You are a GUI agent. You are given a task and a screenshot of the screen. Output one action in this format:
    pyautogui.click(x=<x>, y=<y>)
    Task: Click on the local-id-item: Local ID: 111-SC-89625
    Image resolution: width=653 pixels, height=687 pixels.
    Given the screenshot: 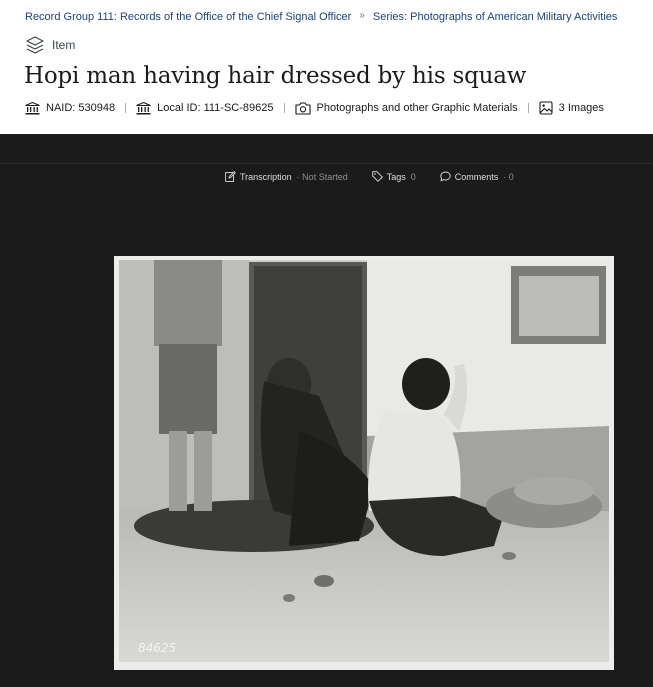 What is the action you would take?
    pyautogui.click(x=205, y=108)
    